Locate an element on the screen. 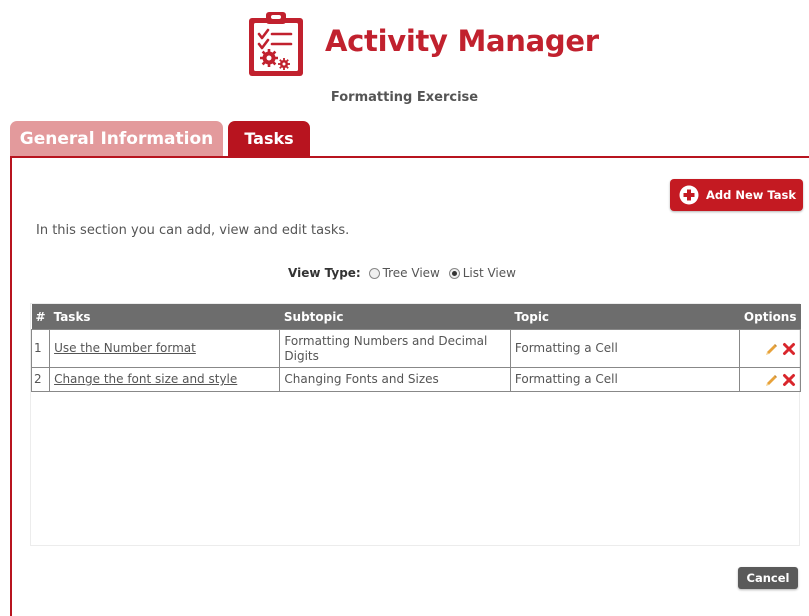 The height and width of the screenshot is (616, 809). add-new-task-button: Add New Task is located at coordinates (736, 195).